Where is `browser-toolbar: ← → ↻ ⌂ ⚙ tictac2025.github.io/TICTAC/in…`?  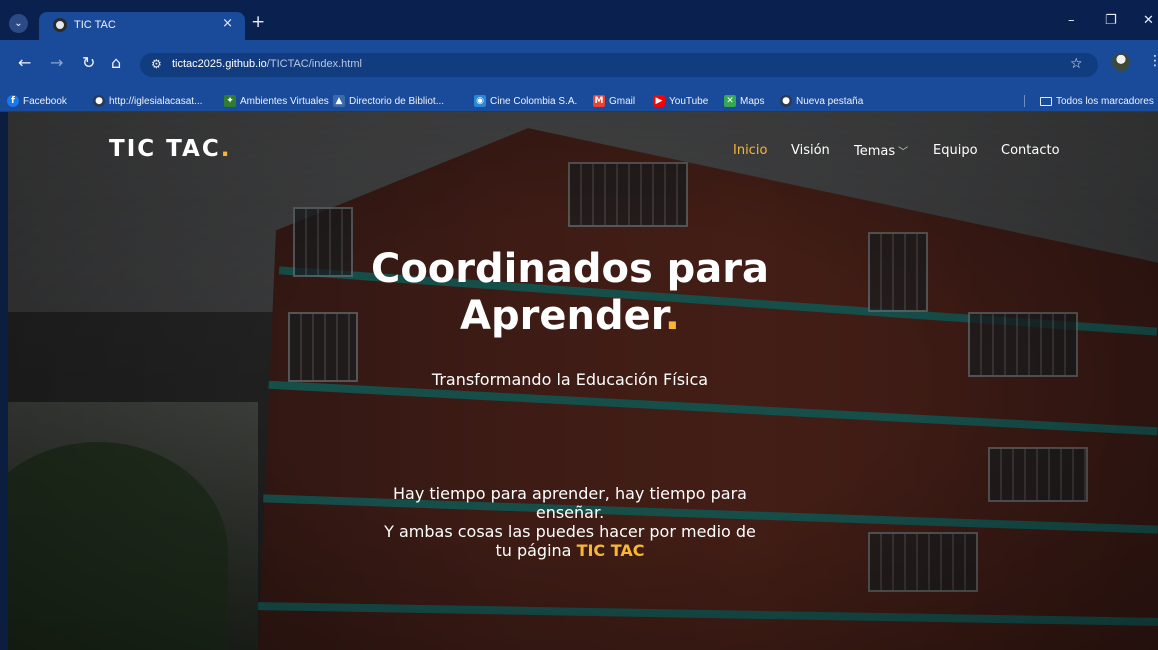
browser-toolbar: ← → ↻ ⌂ ⚙ tictac2025.github.io/TICTAC/in… is located at coordinates (579, 65).